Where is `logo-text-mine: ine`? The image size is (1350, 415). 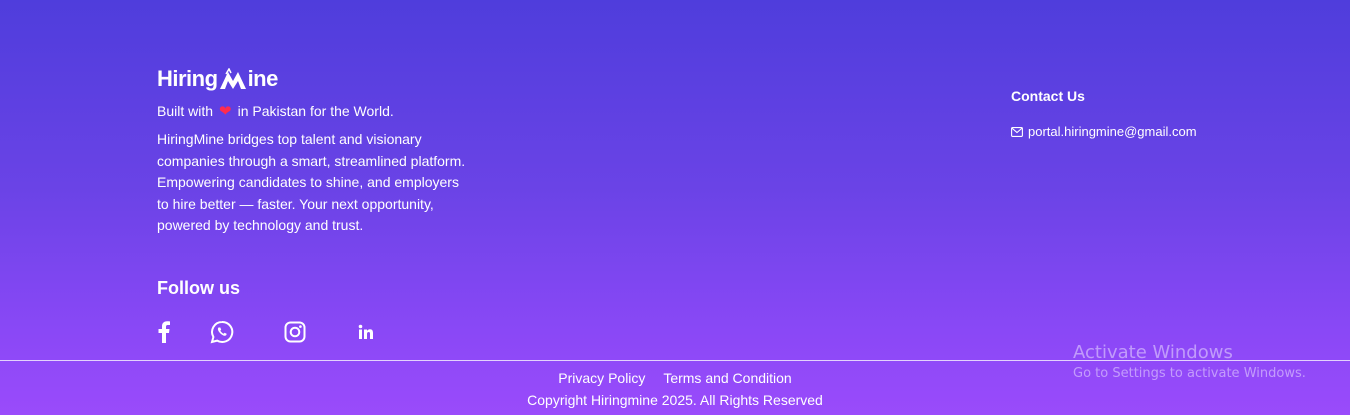
logo-text-mine: ine is located at coordinates (263, 78).